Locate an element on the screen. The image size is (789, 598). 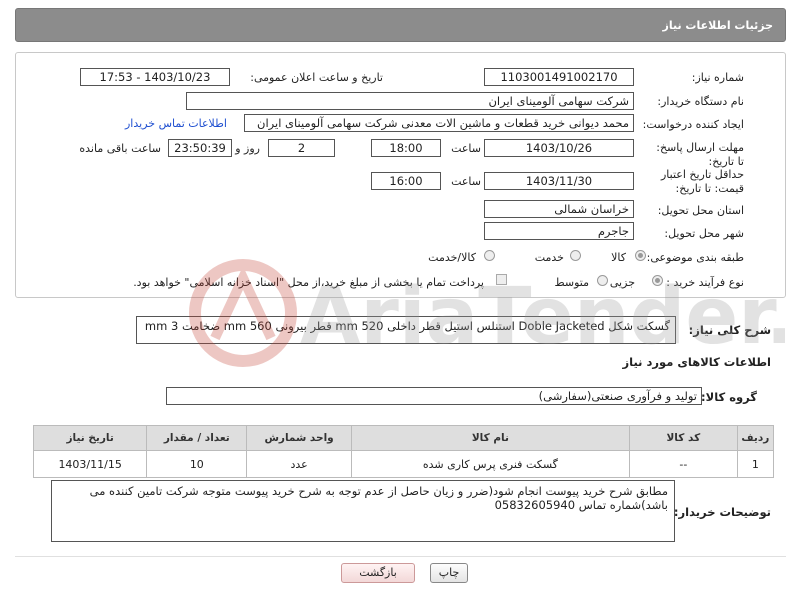
days-field: 2 is located at coordinates (301, 148).